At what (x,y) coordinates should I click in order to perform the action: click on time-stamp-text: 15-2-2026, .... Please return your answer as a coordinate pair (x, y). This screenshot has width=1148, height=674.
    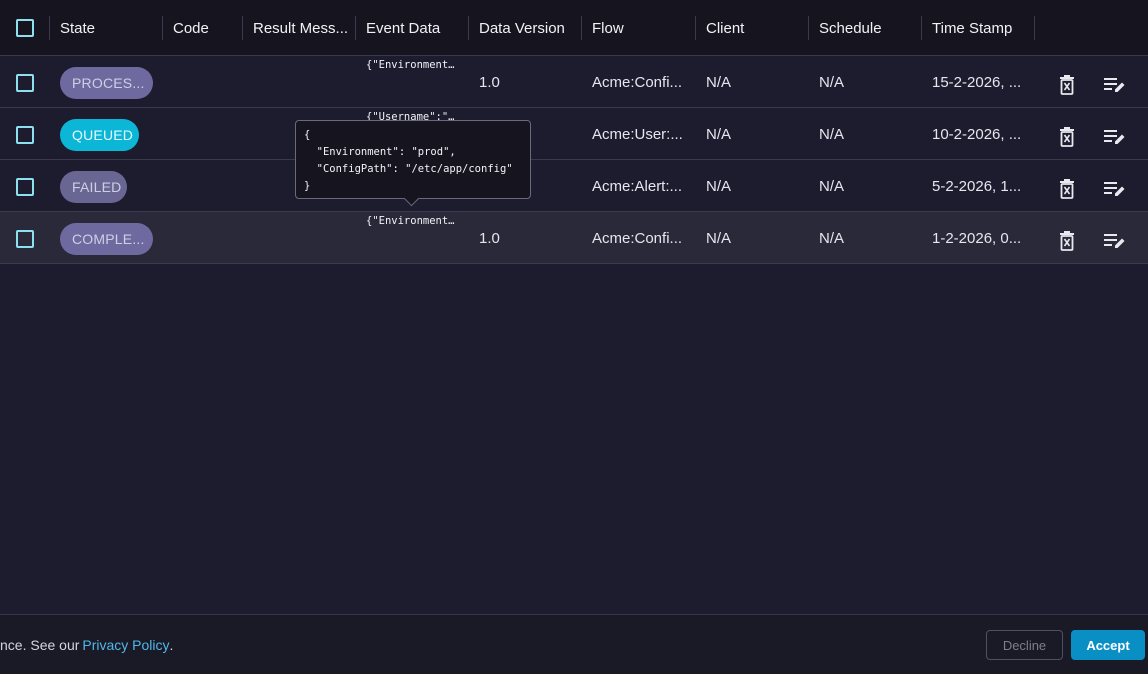
    Looking at the image, I should click on (977, 82).